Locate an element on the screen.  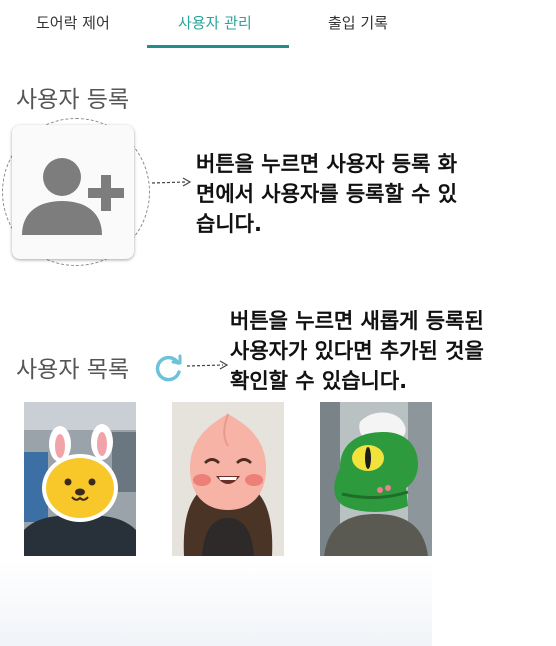
tab-user-management: 사용자 관리 is located at coordinates (215, 22).